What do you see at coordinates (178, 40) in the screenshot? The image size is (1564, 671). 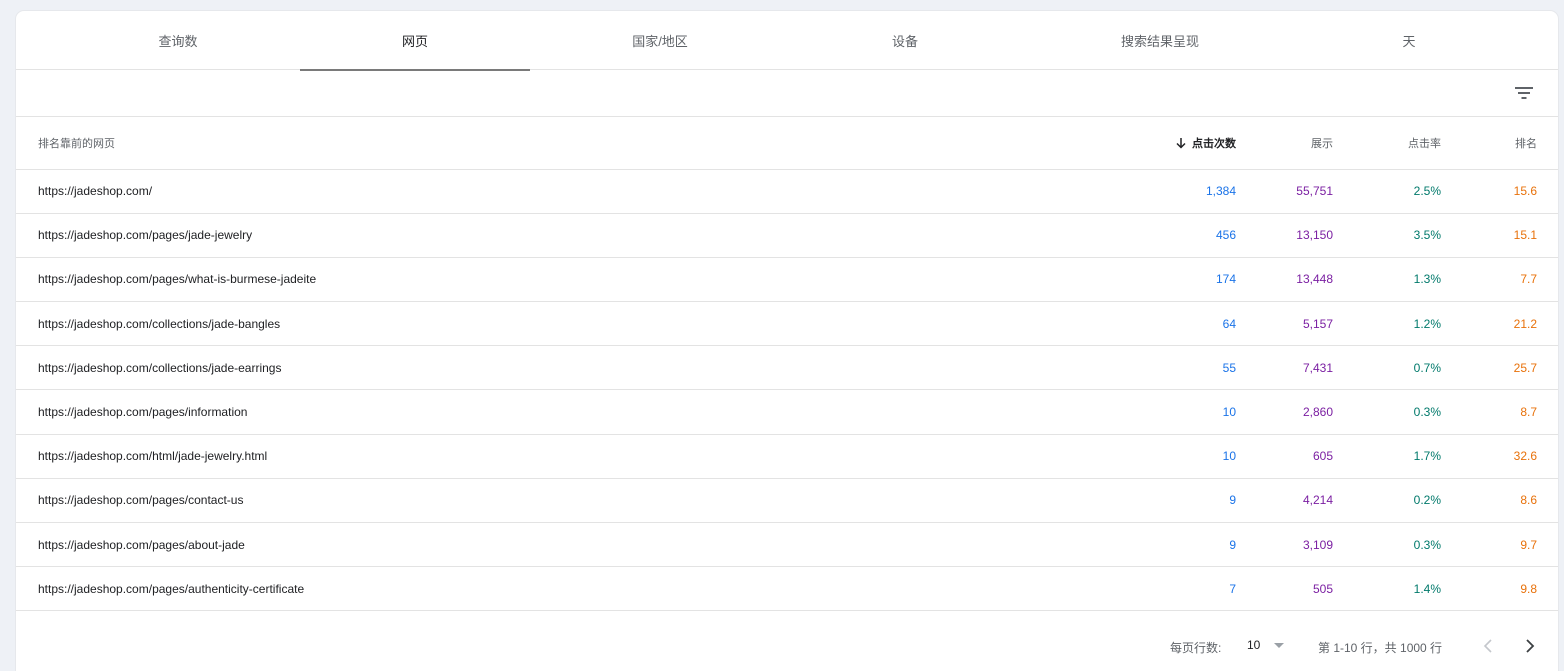 I see `tab-queries: 查询数` at bounding box center [178, 40].